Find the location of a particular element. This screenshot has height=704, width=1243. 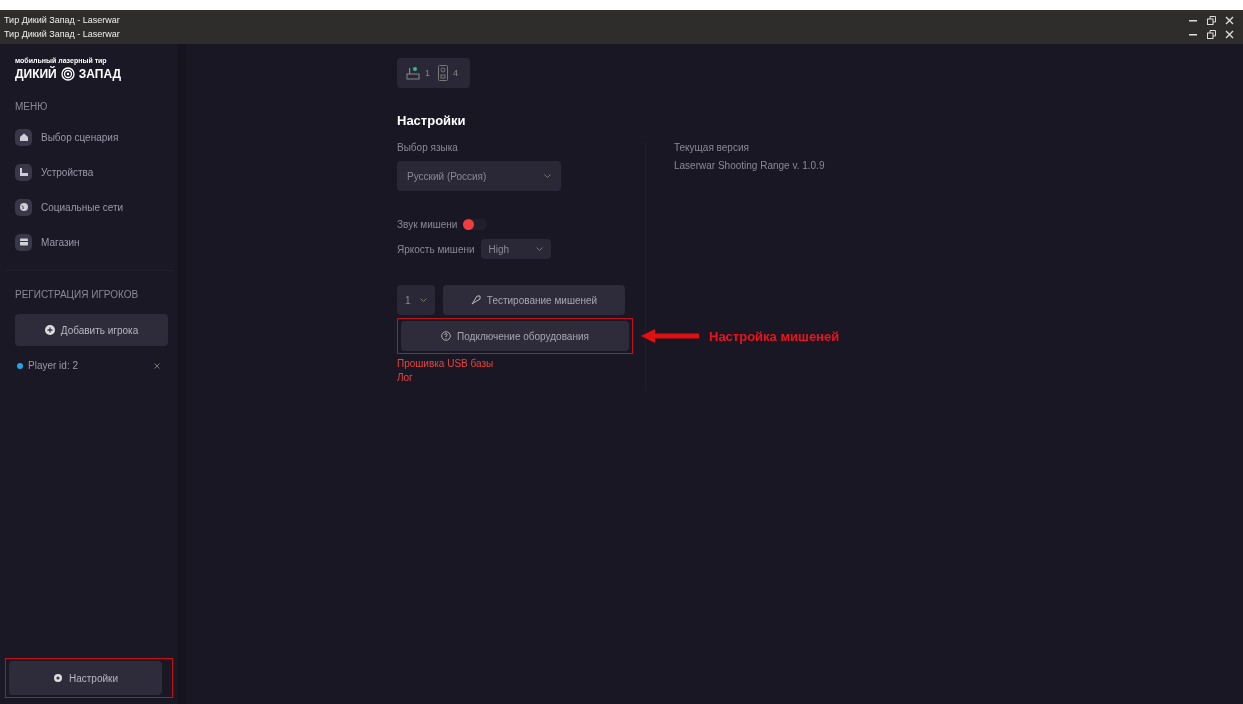

language-dropdown: Русский (Россия) is located at coordinates (479, 176).